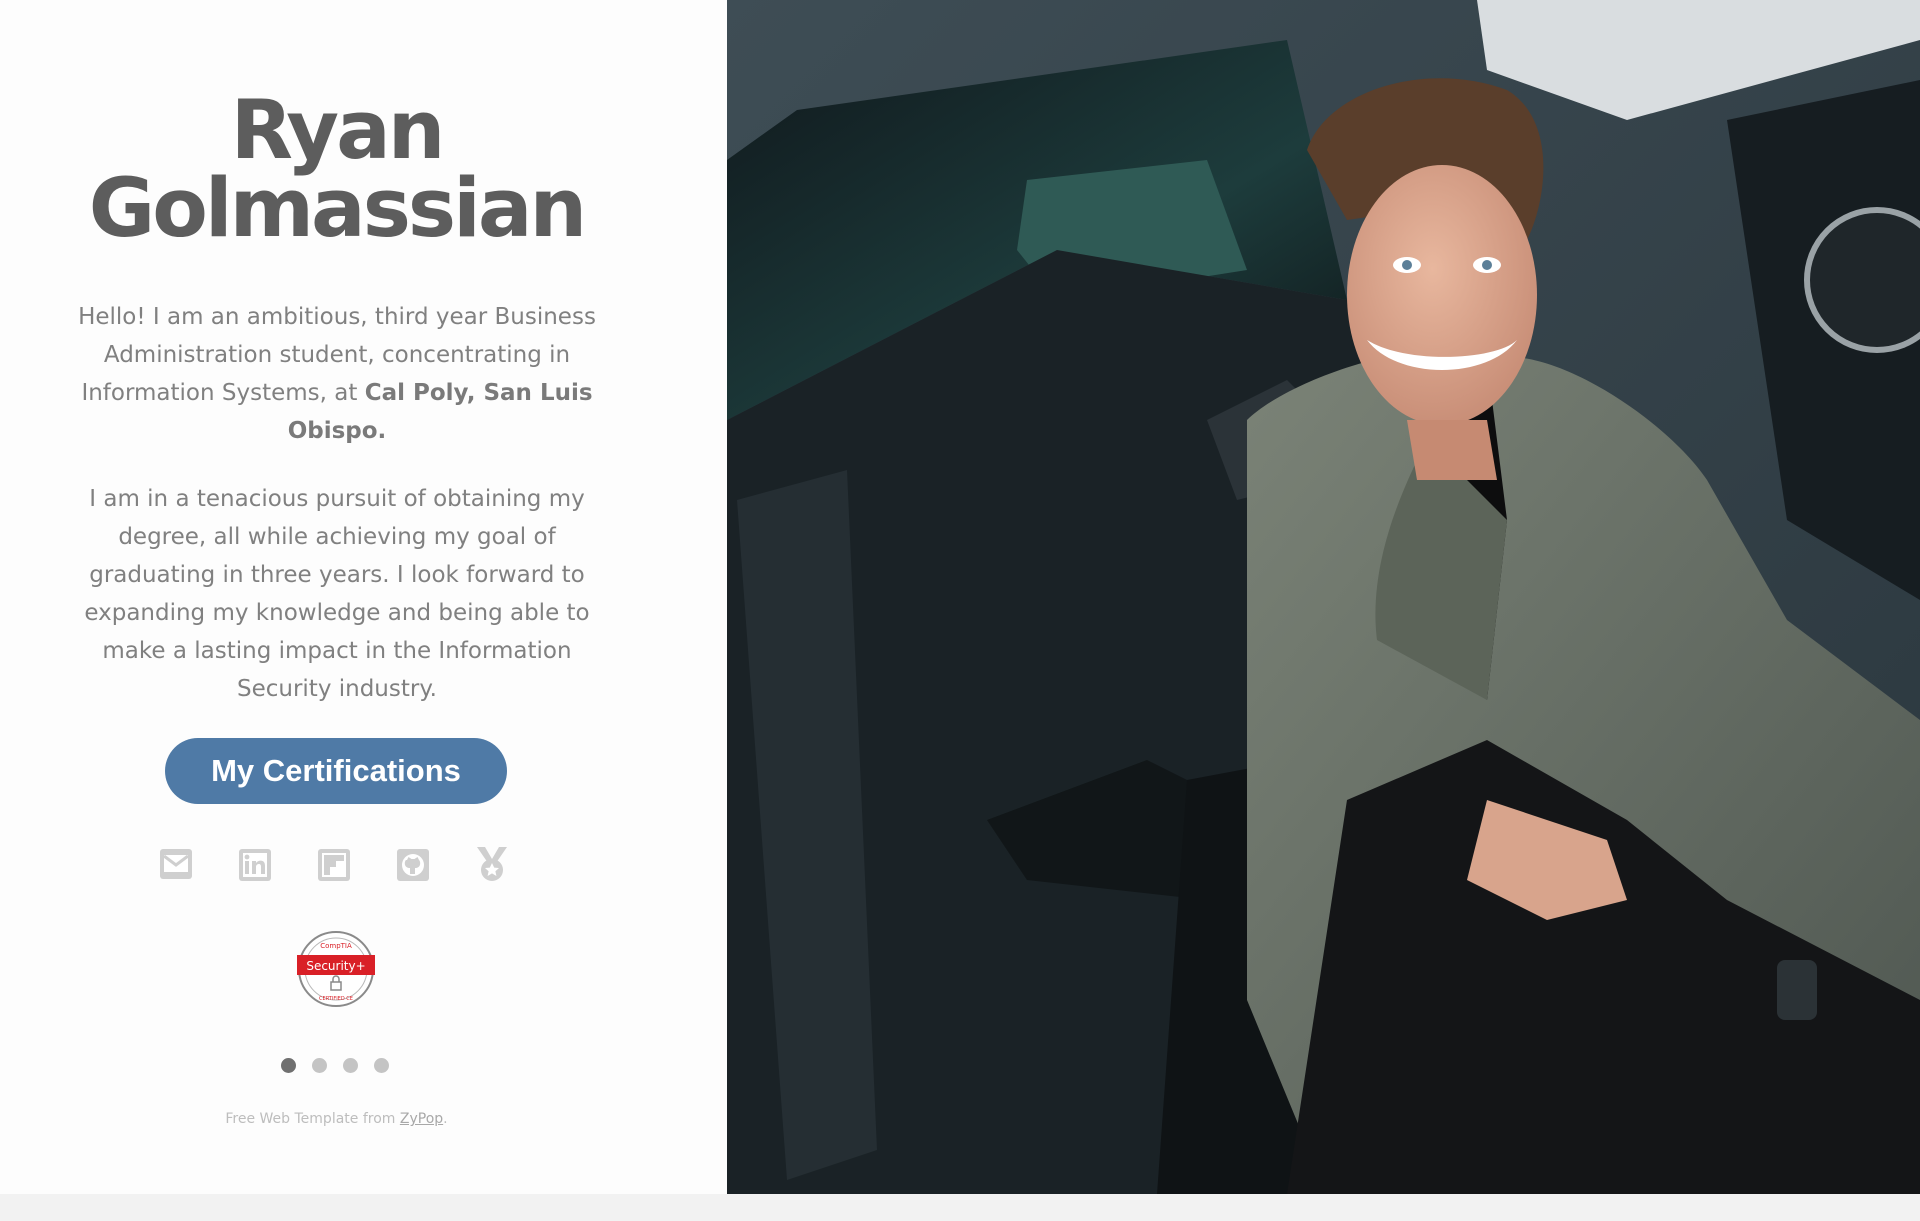  What do you see at coordinates (445, 1119) in the screenshot?
I see `footer-suffix: .` at bounding box center [445, 1119].